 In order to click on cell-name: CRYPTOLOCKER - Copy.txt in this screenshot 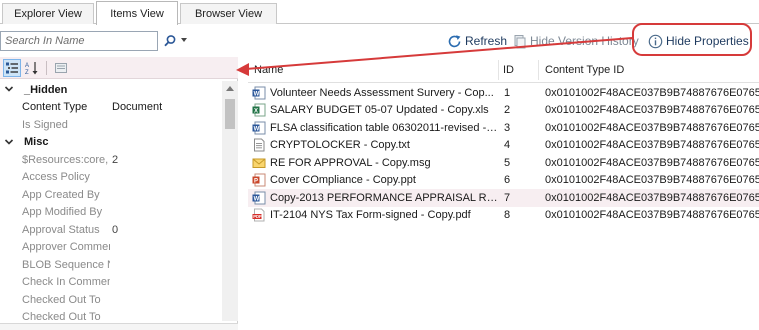, I will do `click(375, 146)`.